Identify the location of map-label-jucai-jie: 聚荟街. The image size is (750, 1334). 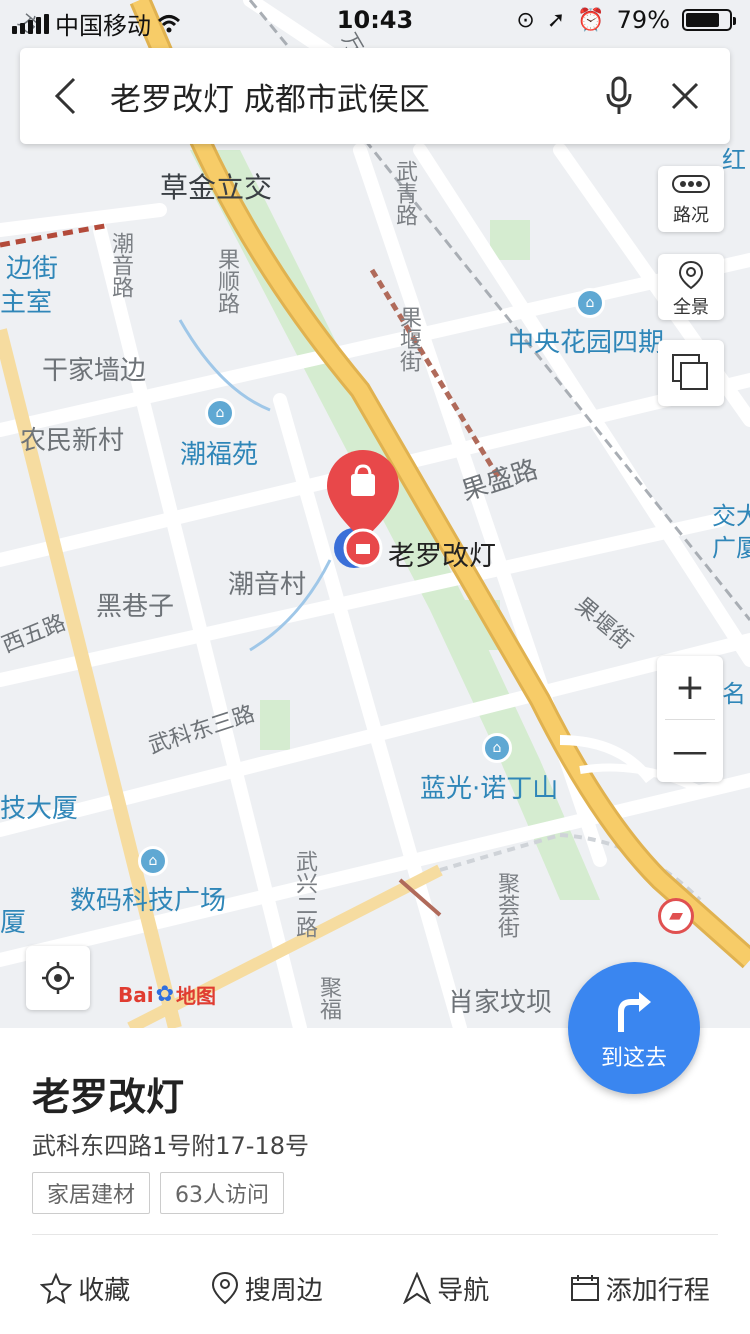
(506, 905).